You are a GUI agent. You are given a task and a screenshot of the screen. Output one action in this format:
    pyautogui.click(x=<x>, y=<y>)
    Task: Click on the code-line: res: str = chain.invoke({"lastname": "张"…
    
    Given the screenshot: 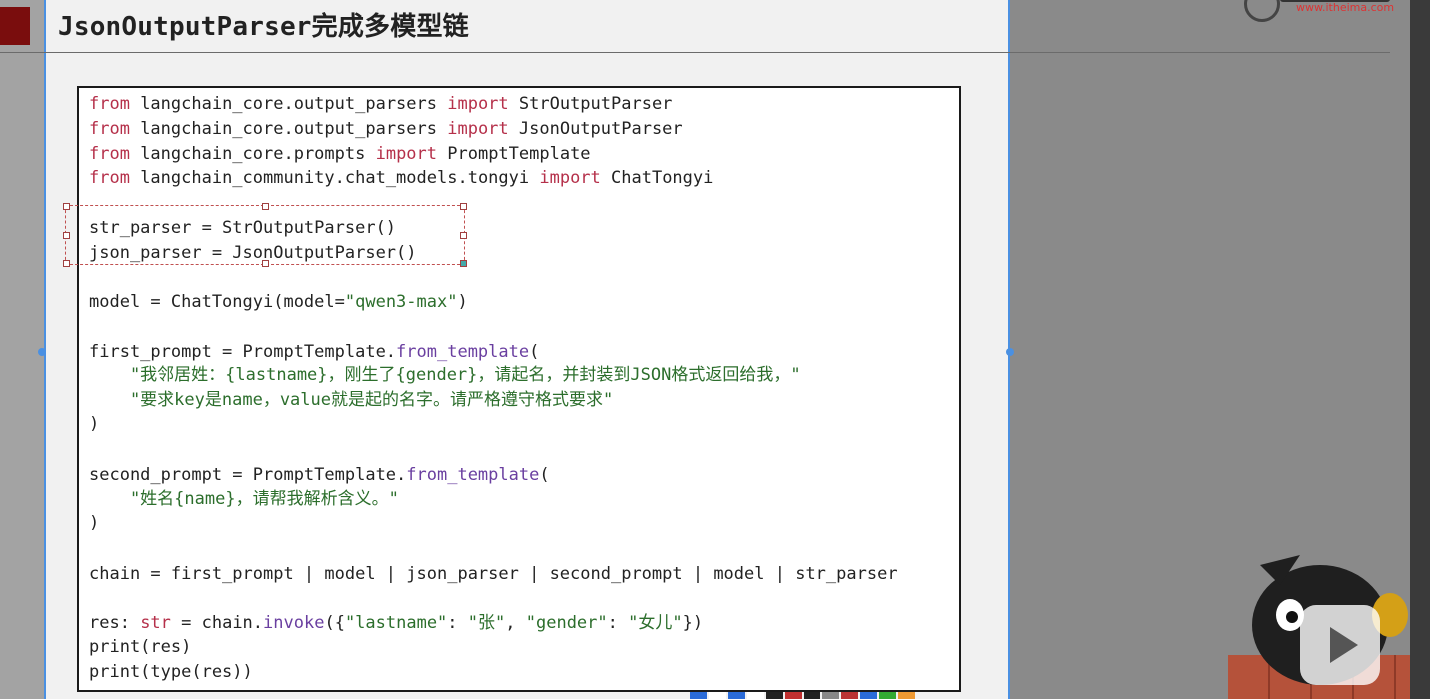 What is the action you would take?
    pyautogui.click(x=396, y=623)
    